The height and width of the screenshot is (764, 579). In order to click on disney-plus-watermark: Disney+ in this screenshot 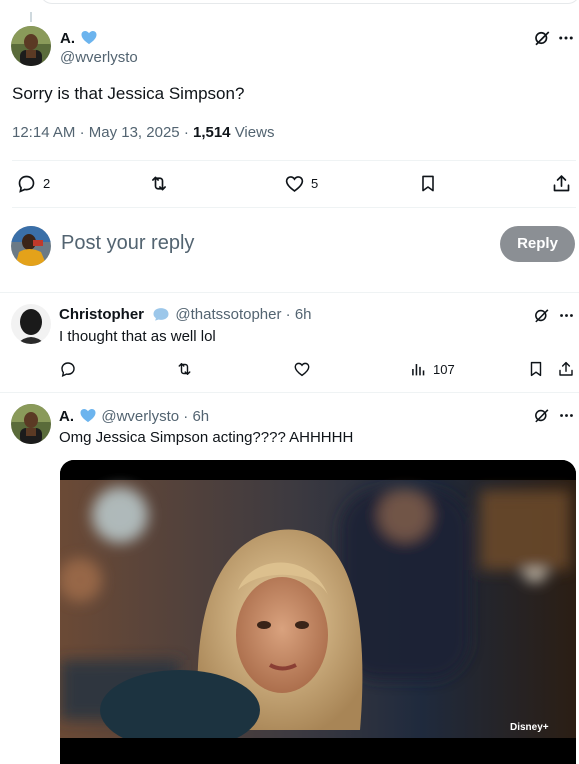, I will do `click(529, 727)`.